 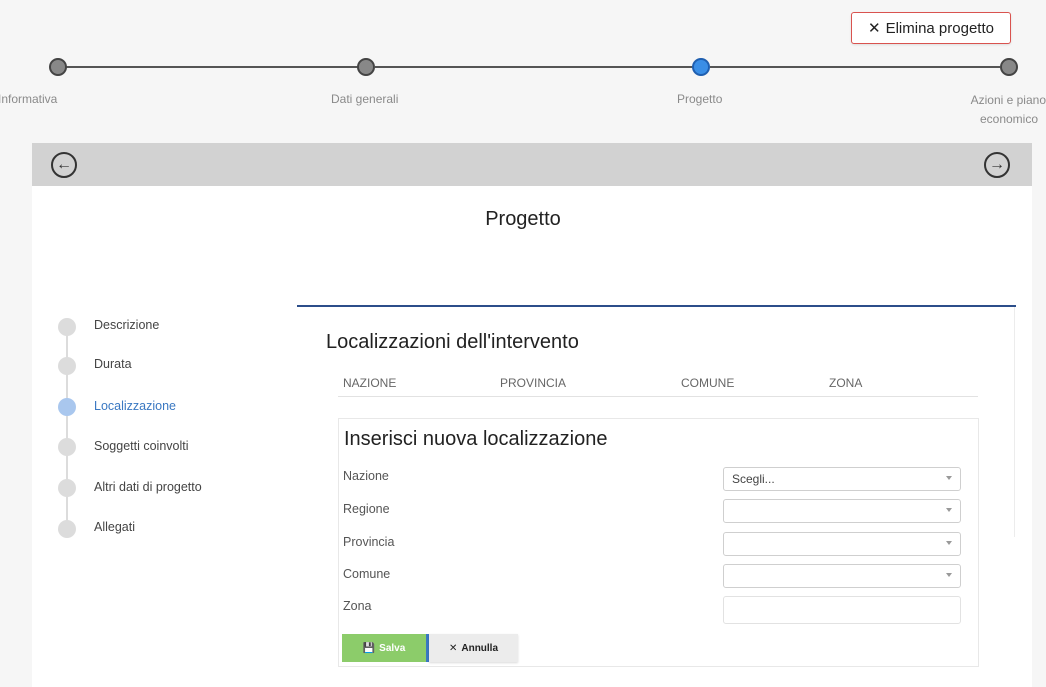 I want to click on column-header-comune: COMUNE, so click(x=708, y=383).